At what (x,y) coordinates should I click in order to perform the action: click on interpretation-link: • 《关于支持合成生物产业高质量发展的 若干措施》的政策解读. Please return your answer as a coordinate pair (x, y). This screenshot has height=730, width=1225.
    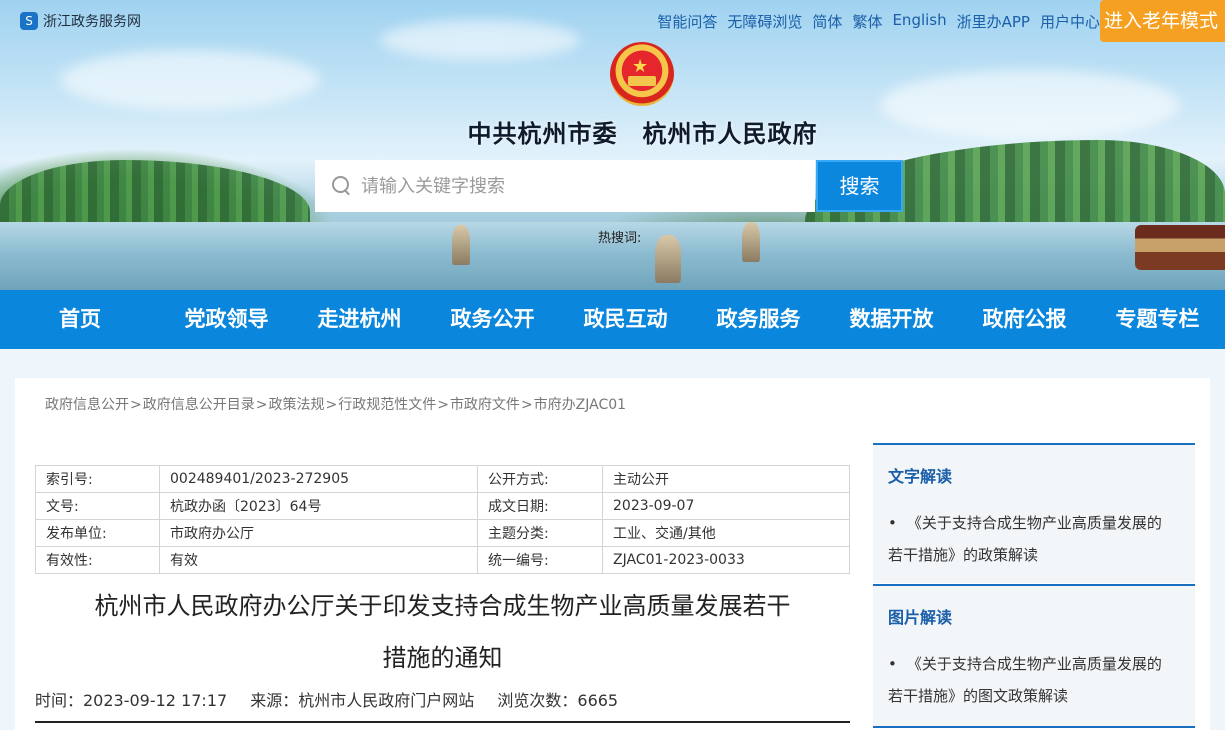
    Looking at the image, I should click on (1034, 539).